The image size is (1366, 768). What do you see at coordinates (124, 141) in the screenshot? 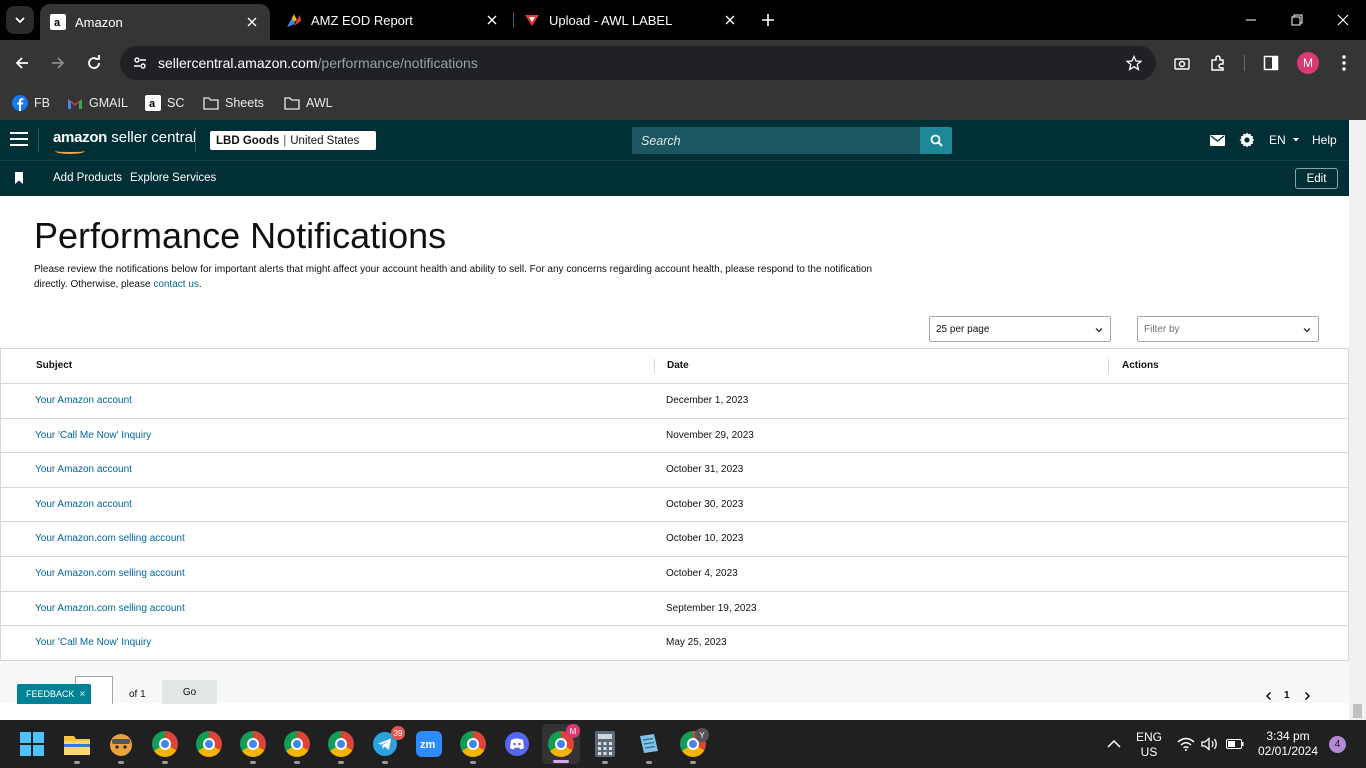
I see `seller-central-logo: amazon seller central` at bounding box center [124, 141].